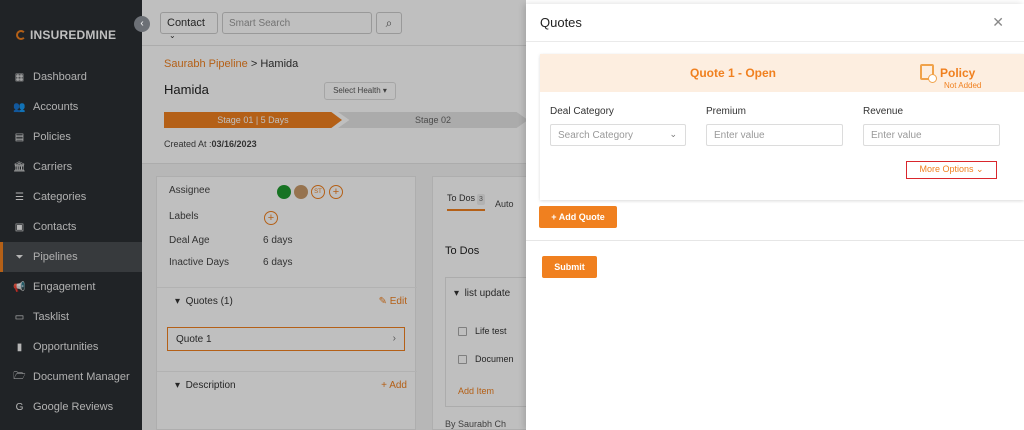 This screenshot has width=1024, height=430. I want to click on more-options-label: More Options, so click(946, 169).